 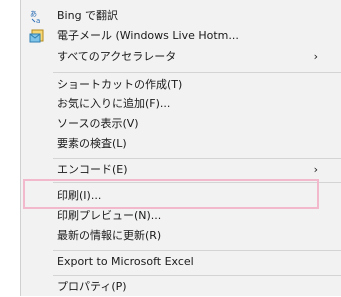 I want to click on menu-item-all-accelerators: すべてのアクセラレータ ›, so click(x=181, y=57).